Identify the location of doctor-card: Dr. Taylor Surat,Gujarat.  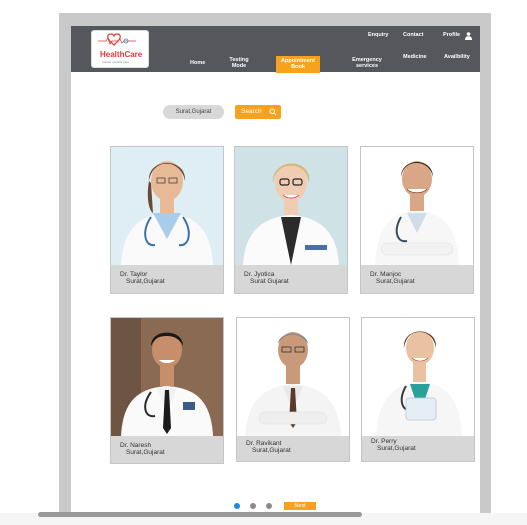
(167, 220).